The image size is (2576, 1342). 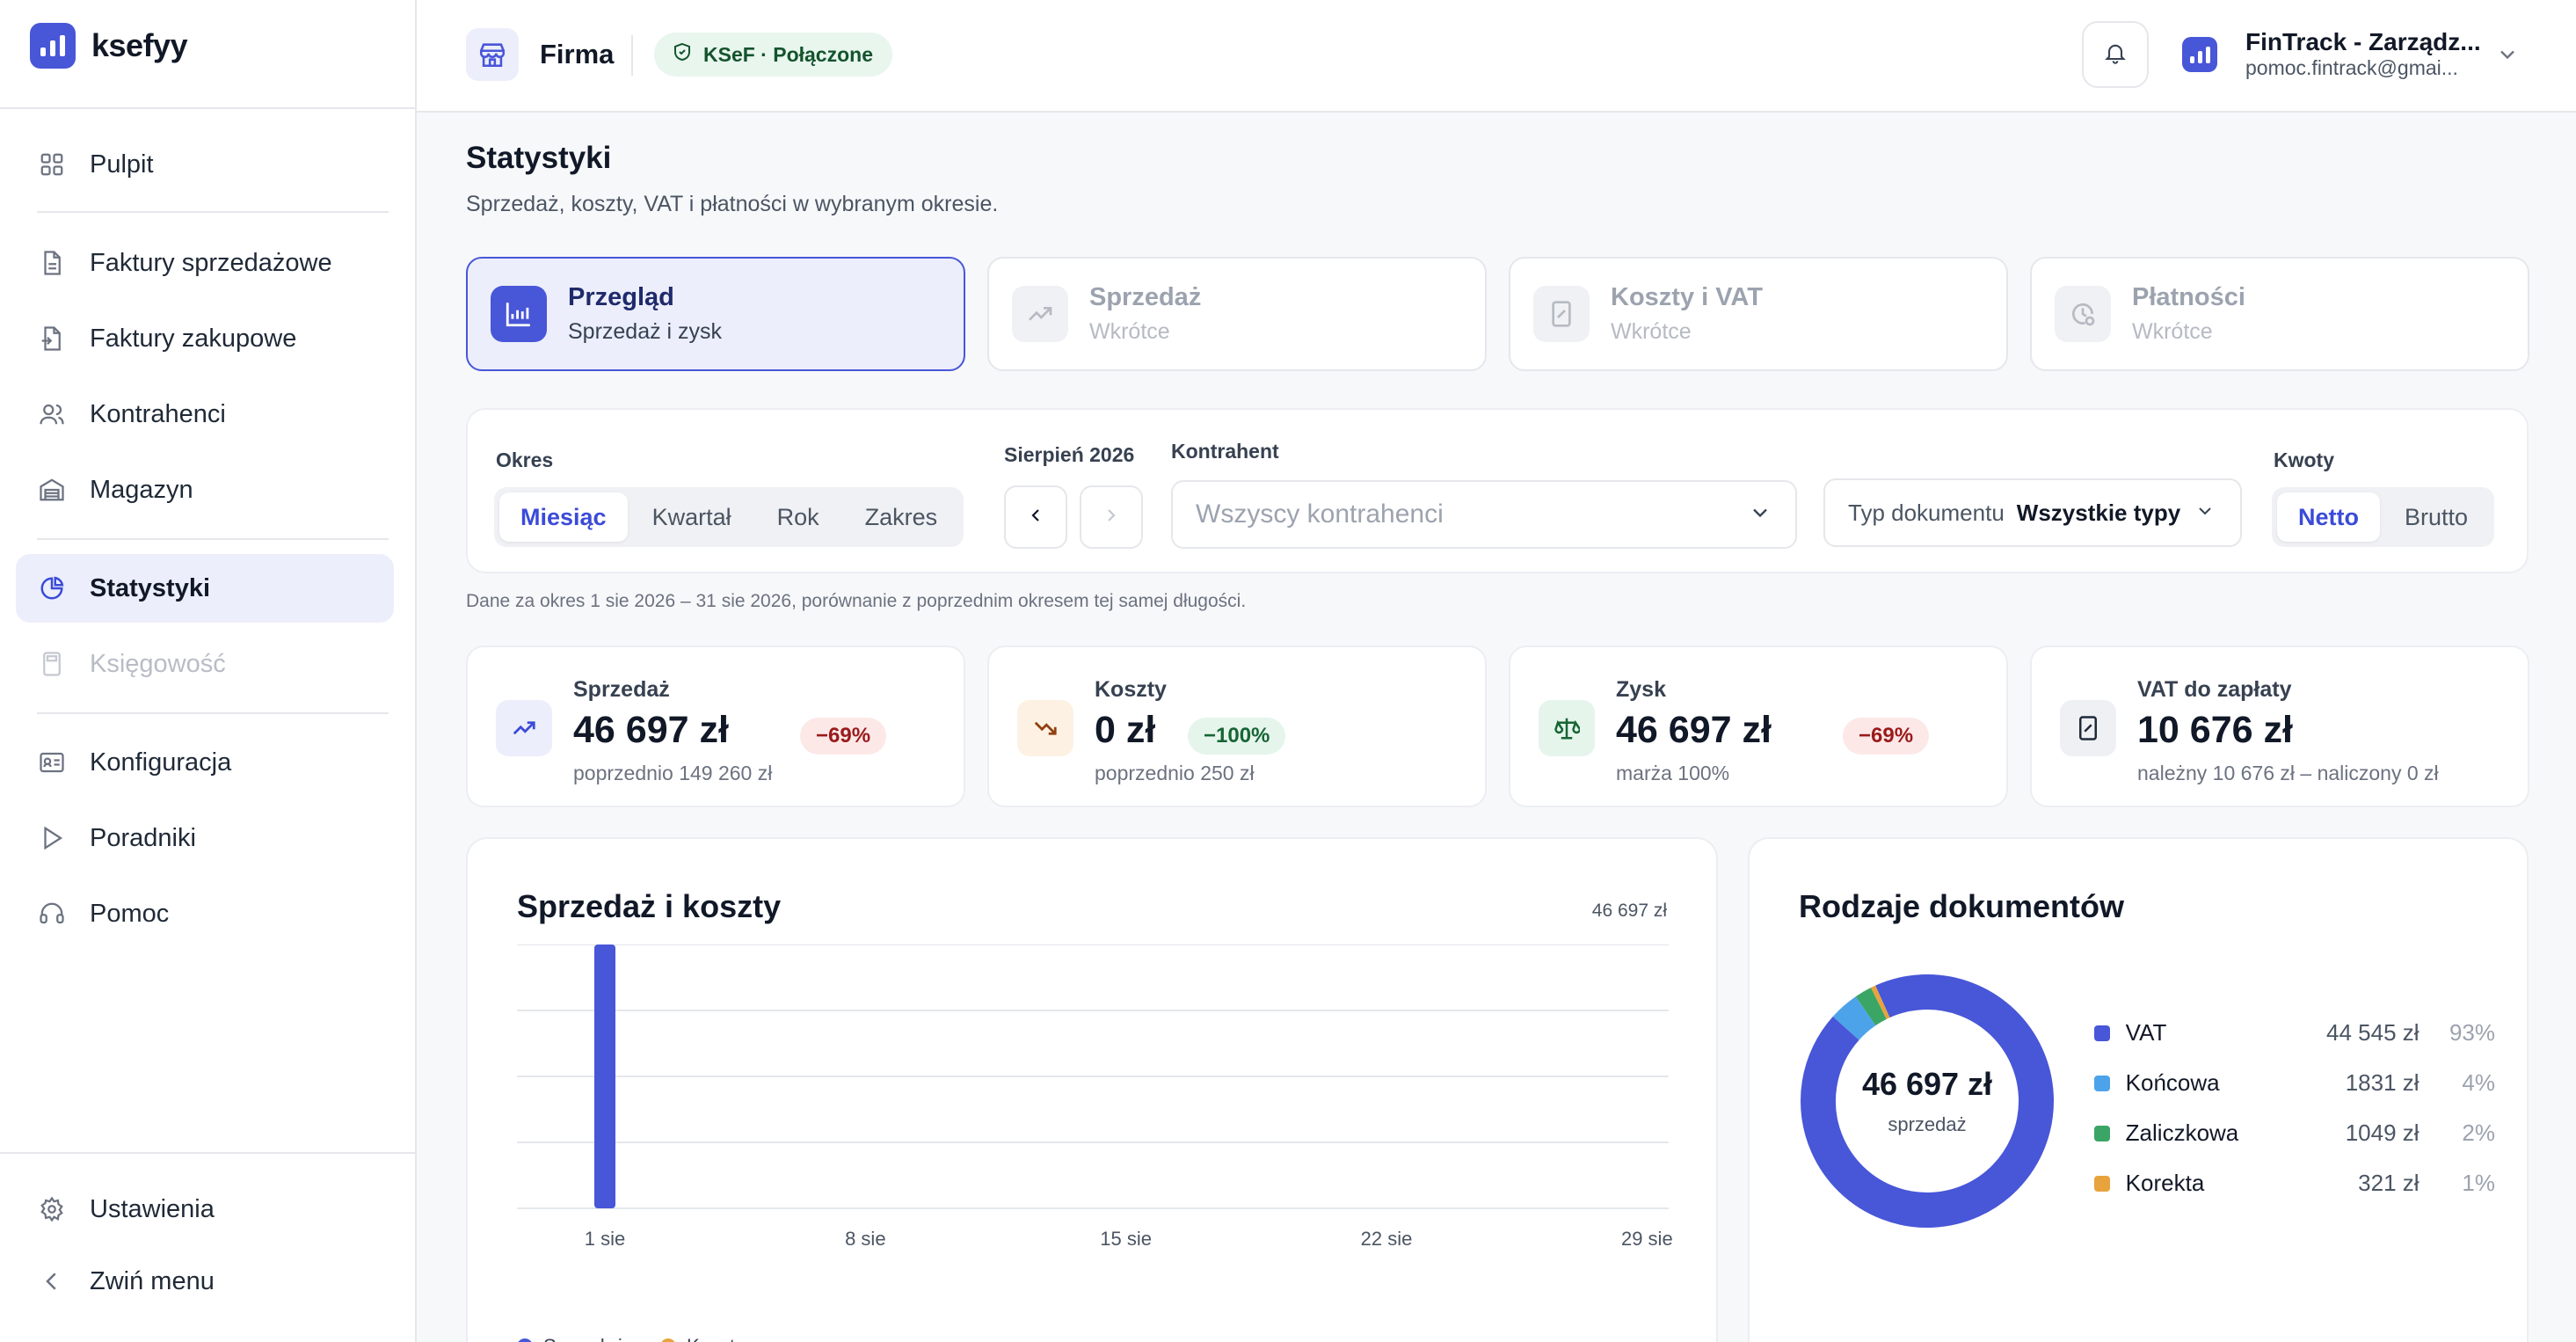 I want to click on document-type-select: Typ dokumentu Wszystkie typy, so click(x=2032, y=512).